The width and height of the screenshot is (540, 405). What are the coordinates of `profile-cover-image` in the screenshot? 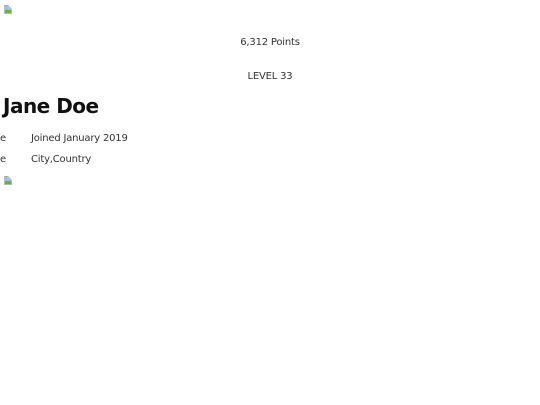 It's located at (8, 9).